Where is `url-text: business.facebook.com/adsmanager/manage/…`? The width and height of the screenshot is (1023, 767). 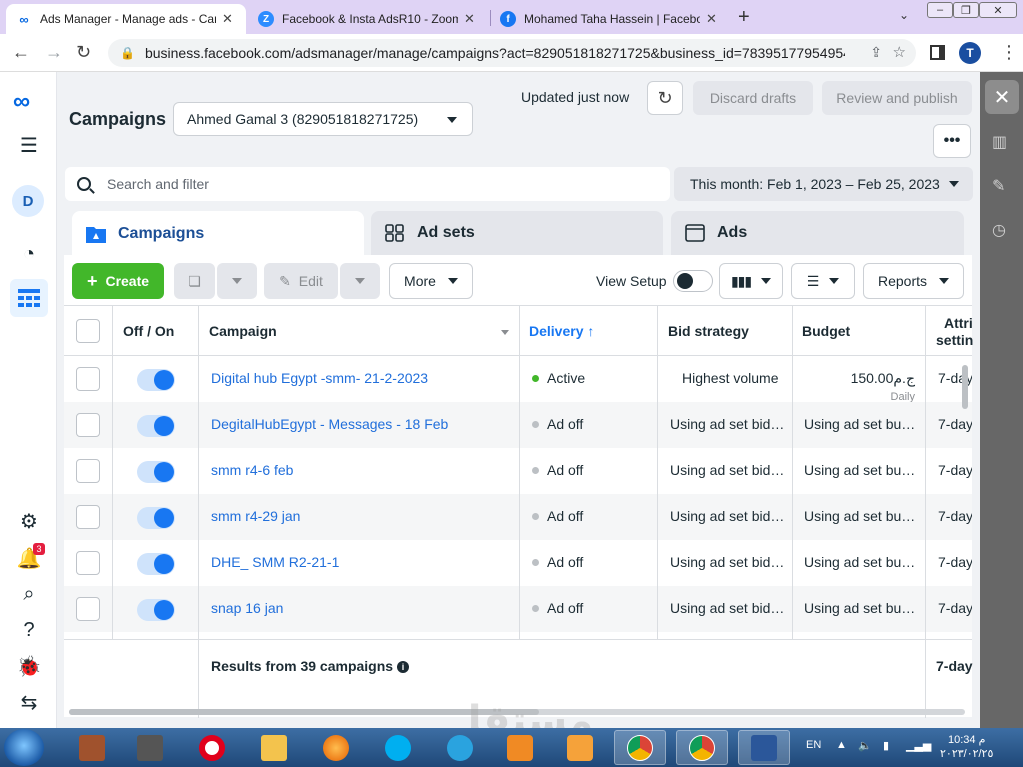 url-text: business.facebook.com/adsmanager/manage/… is located at coordinates (495, 53).